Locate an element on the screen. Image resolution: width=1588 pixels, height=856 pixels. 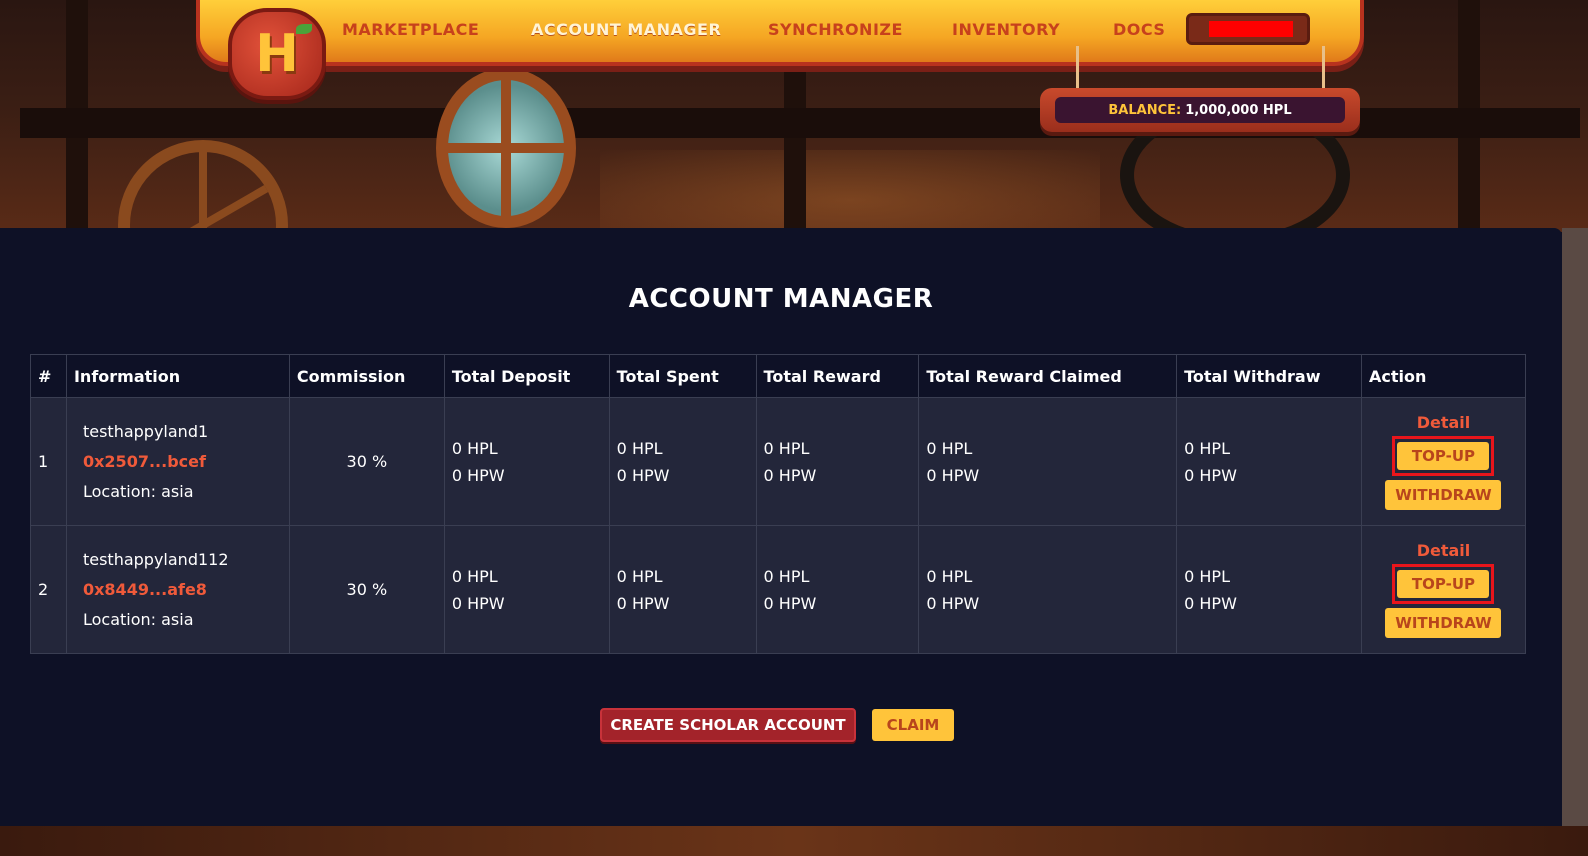
header-total-spent: Total Spent is located at coordinates (682, 376).